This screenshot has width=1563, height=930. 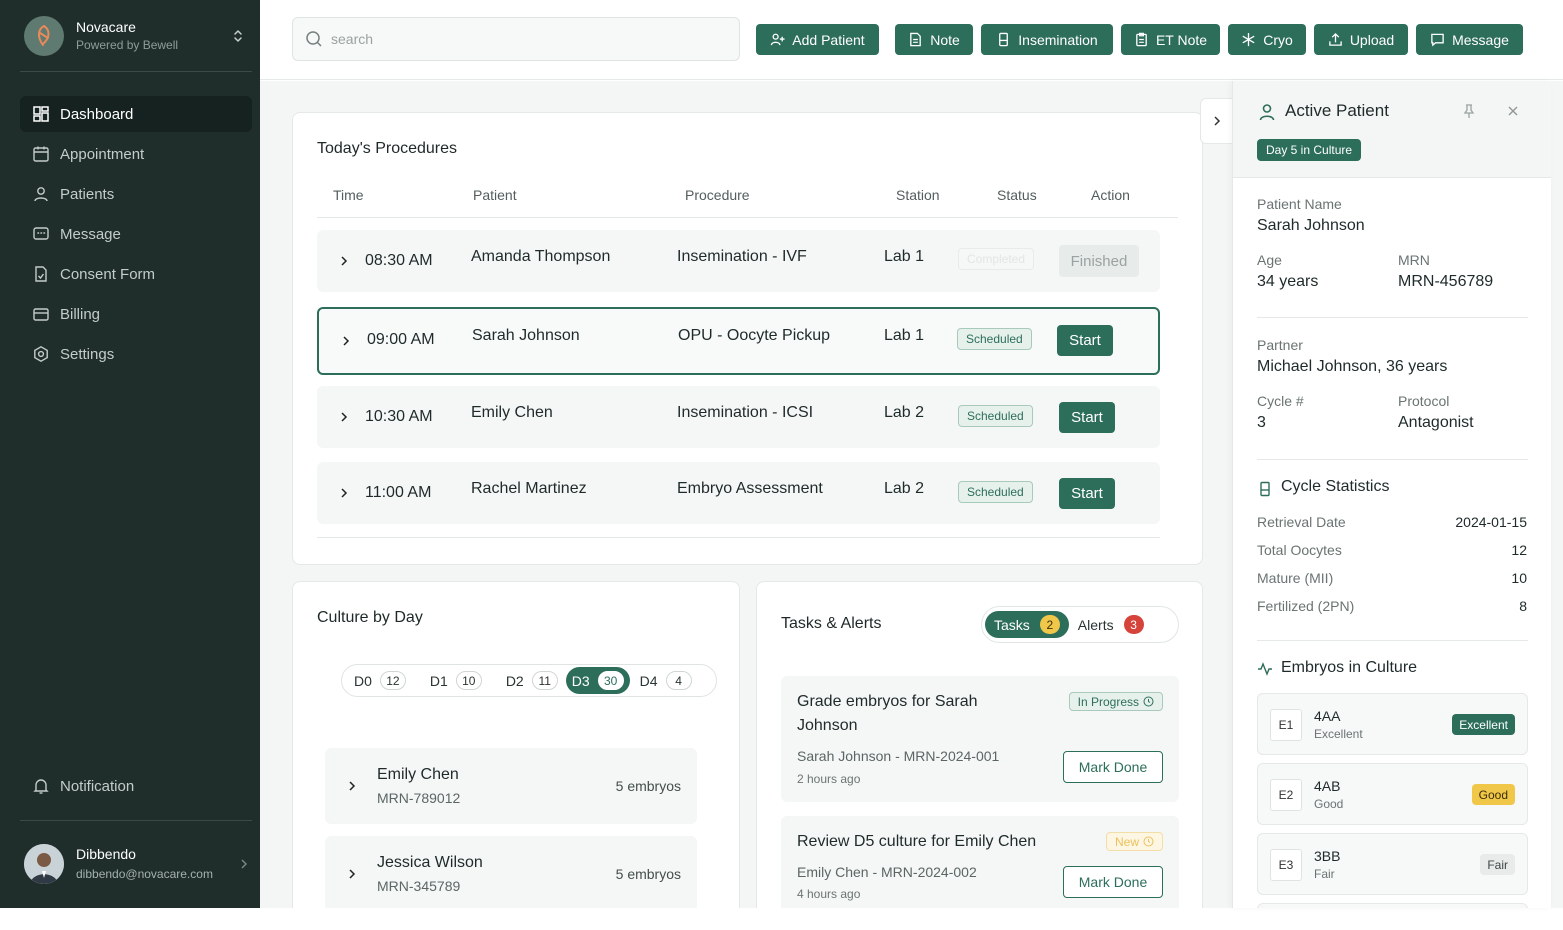 I want to click on message-icon, so click(x=46, y=234).